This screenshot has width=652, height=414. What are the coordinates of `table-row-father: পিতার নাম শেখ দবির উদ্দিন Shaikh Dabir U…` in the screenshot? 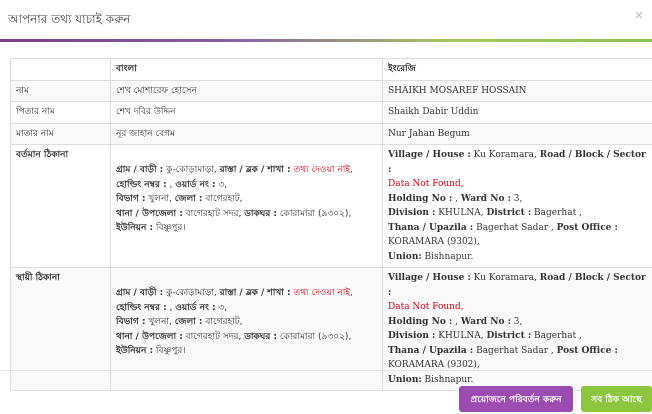 It's located at (331, 112).